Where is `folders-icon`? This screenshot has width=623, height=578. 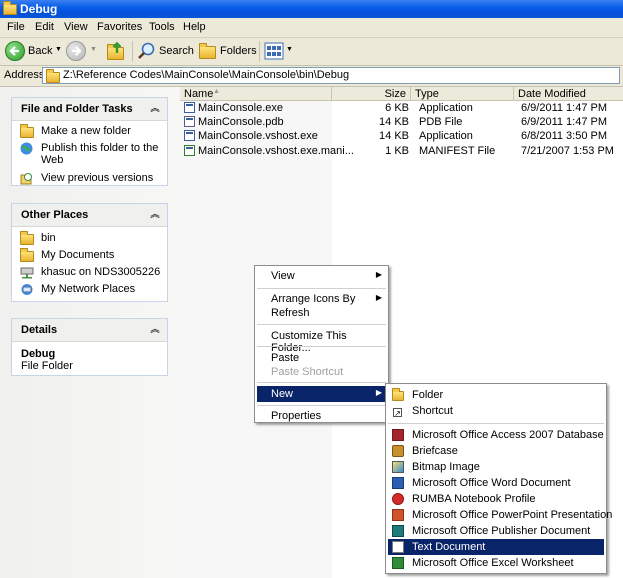 folders-icon is located at coordinates (207, 51).